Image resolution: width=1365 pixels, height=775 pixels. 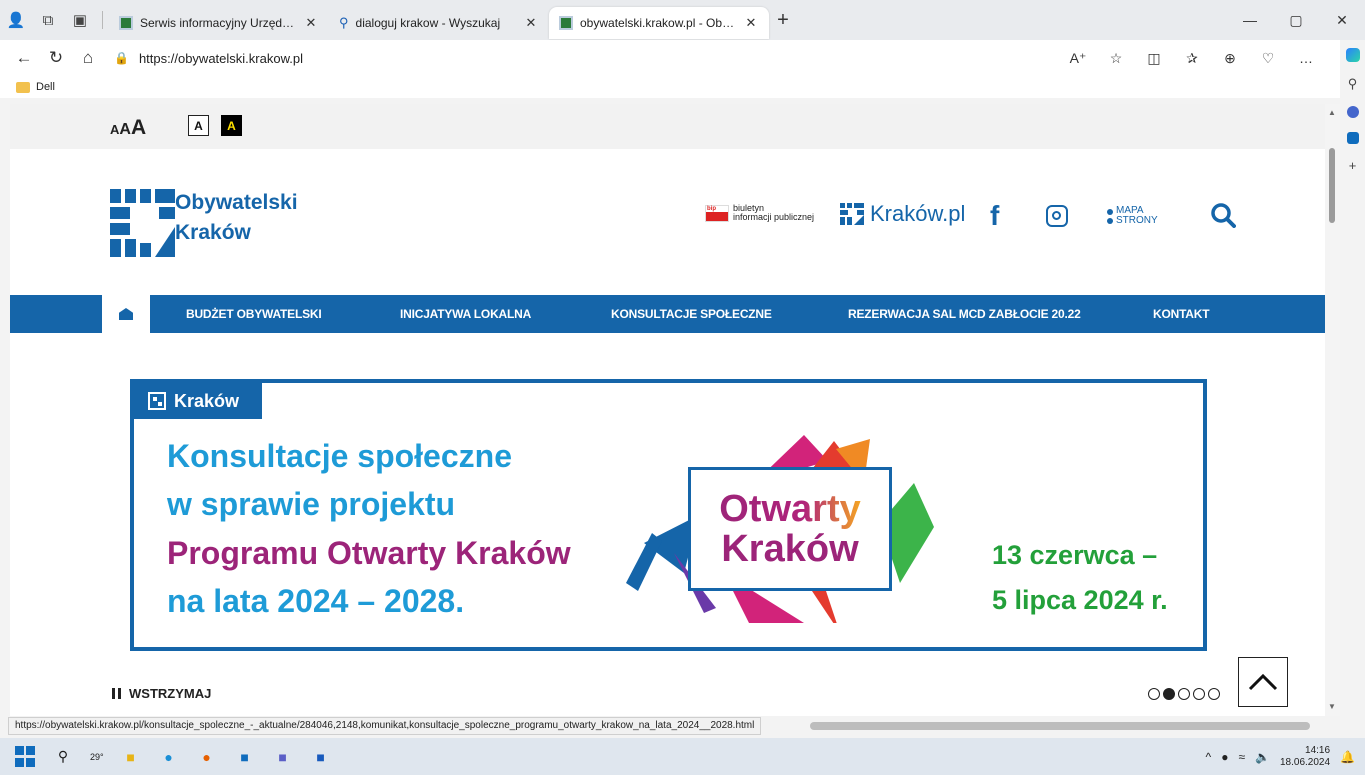 What do you see at coordinates (1078, 58) in the screenshot?
I see `read-aloud-icon: A⁺` at bounding box center [1078, 58].